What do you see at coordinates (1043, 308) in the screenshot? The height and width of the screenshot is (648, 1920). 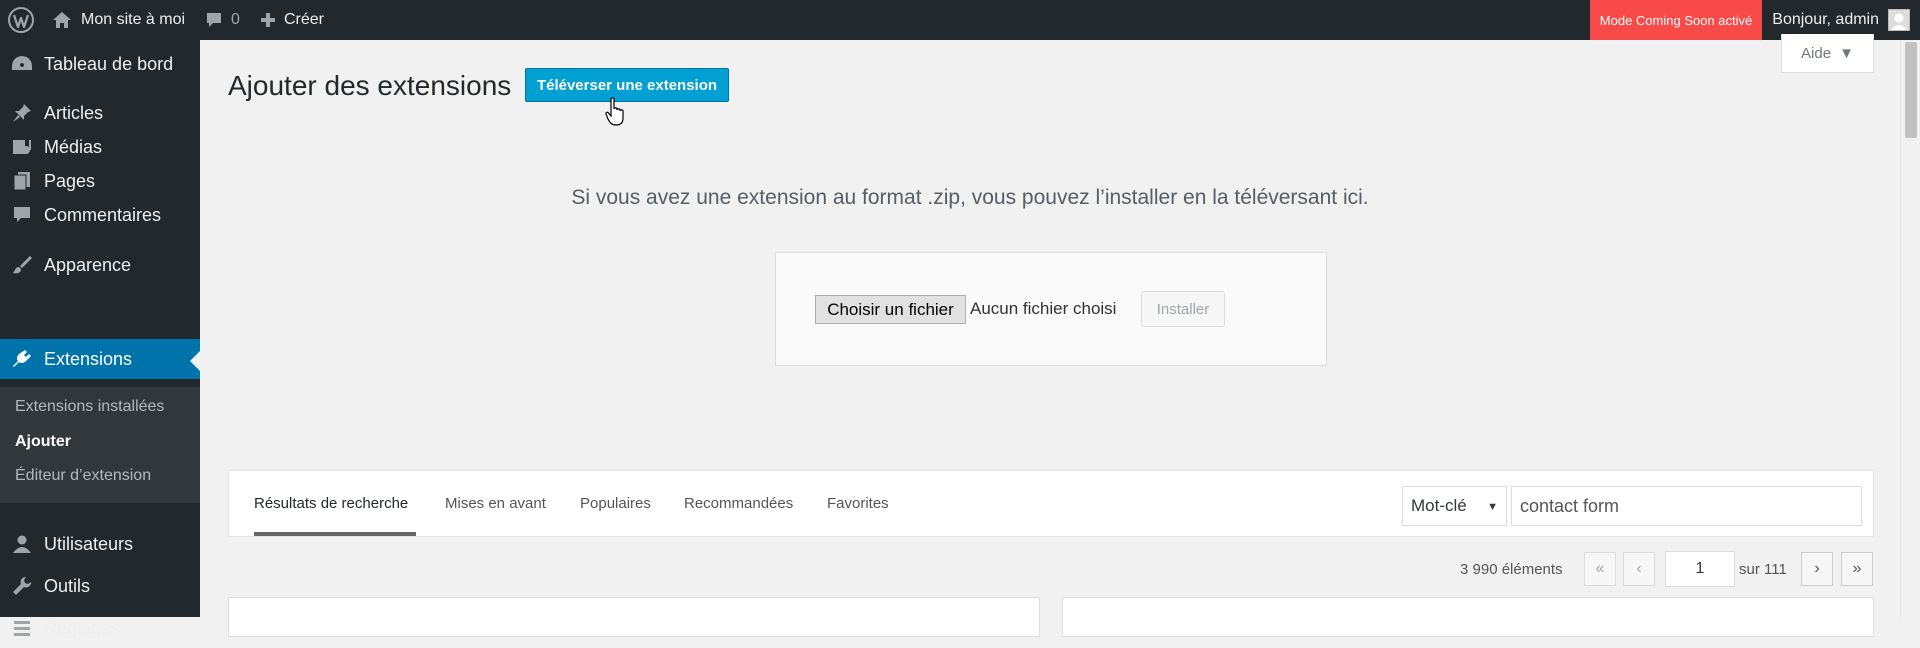 I see `no-file-label: Aucun fichier choisi` at bounding box center [1043, 308].